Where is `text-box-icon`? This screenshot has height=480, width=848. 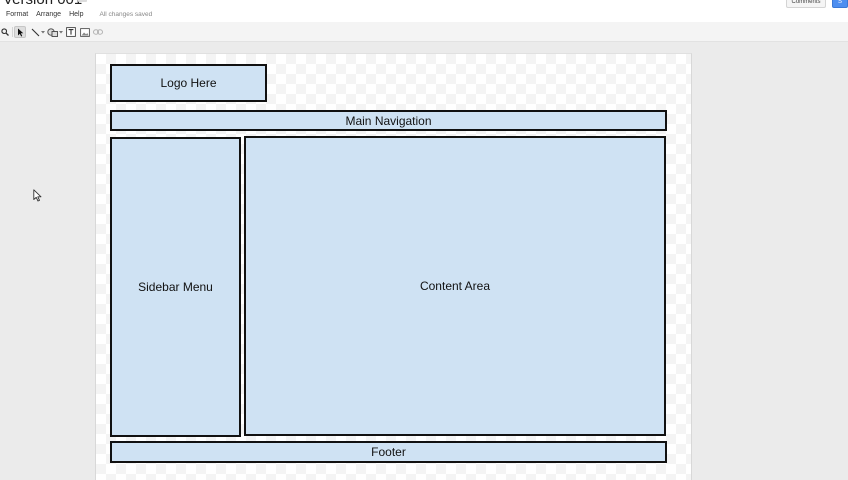
text-box-icon is located at coordinates (71, 32).